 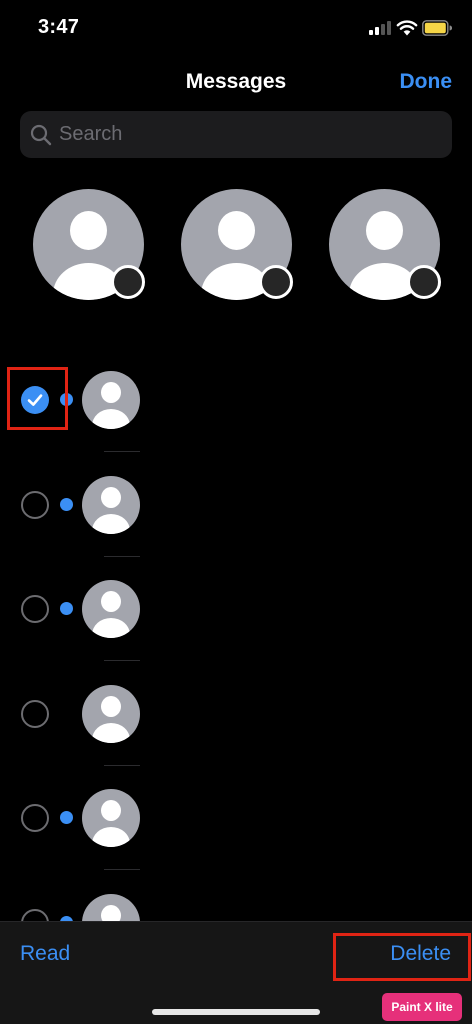 What do you see at coordinates (236, 1012) in the screenshot?
I see `home-indicator` at bounding box center [236, 1012].